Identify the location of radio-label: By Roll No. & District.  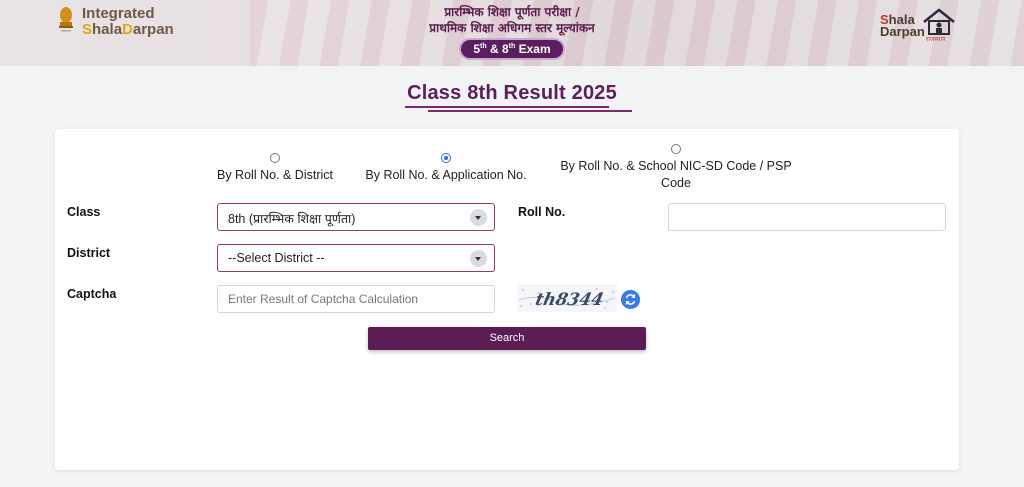
(275, 175).